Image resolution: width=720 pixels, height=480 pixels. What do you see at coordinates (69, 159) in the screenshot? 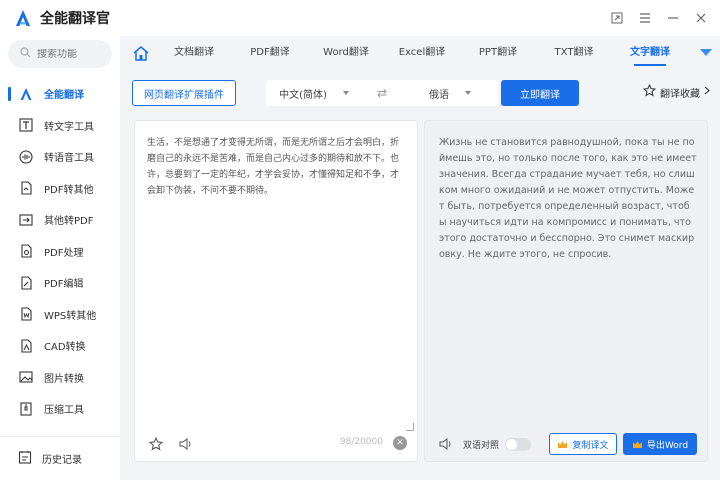
I see `sidebar-item-label: 转语音工具` at bounding box center [69, 159].